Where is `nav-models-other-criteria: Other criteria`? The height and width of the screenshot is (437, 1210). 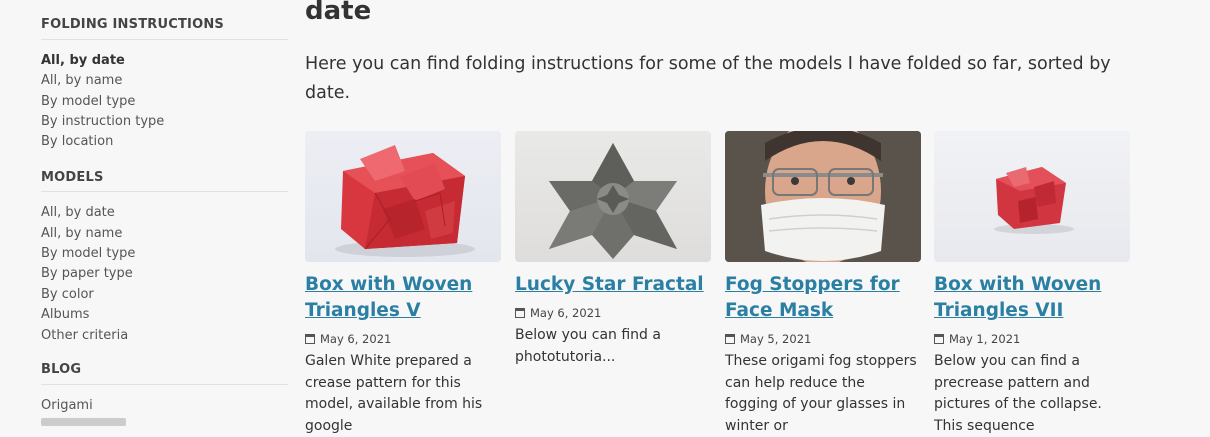 nav-models-other-criteria: Other criteria is located at coordinates (84, 335).